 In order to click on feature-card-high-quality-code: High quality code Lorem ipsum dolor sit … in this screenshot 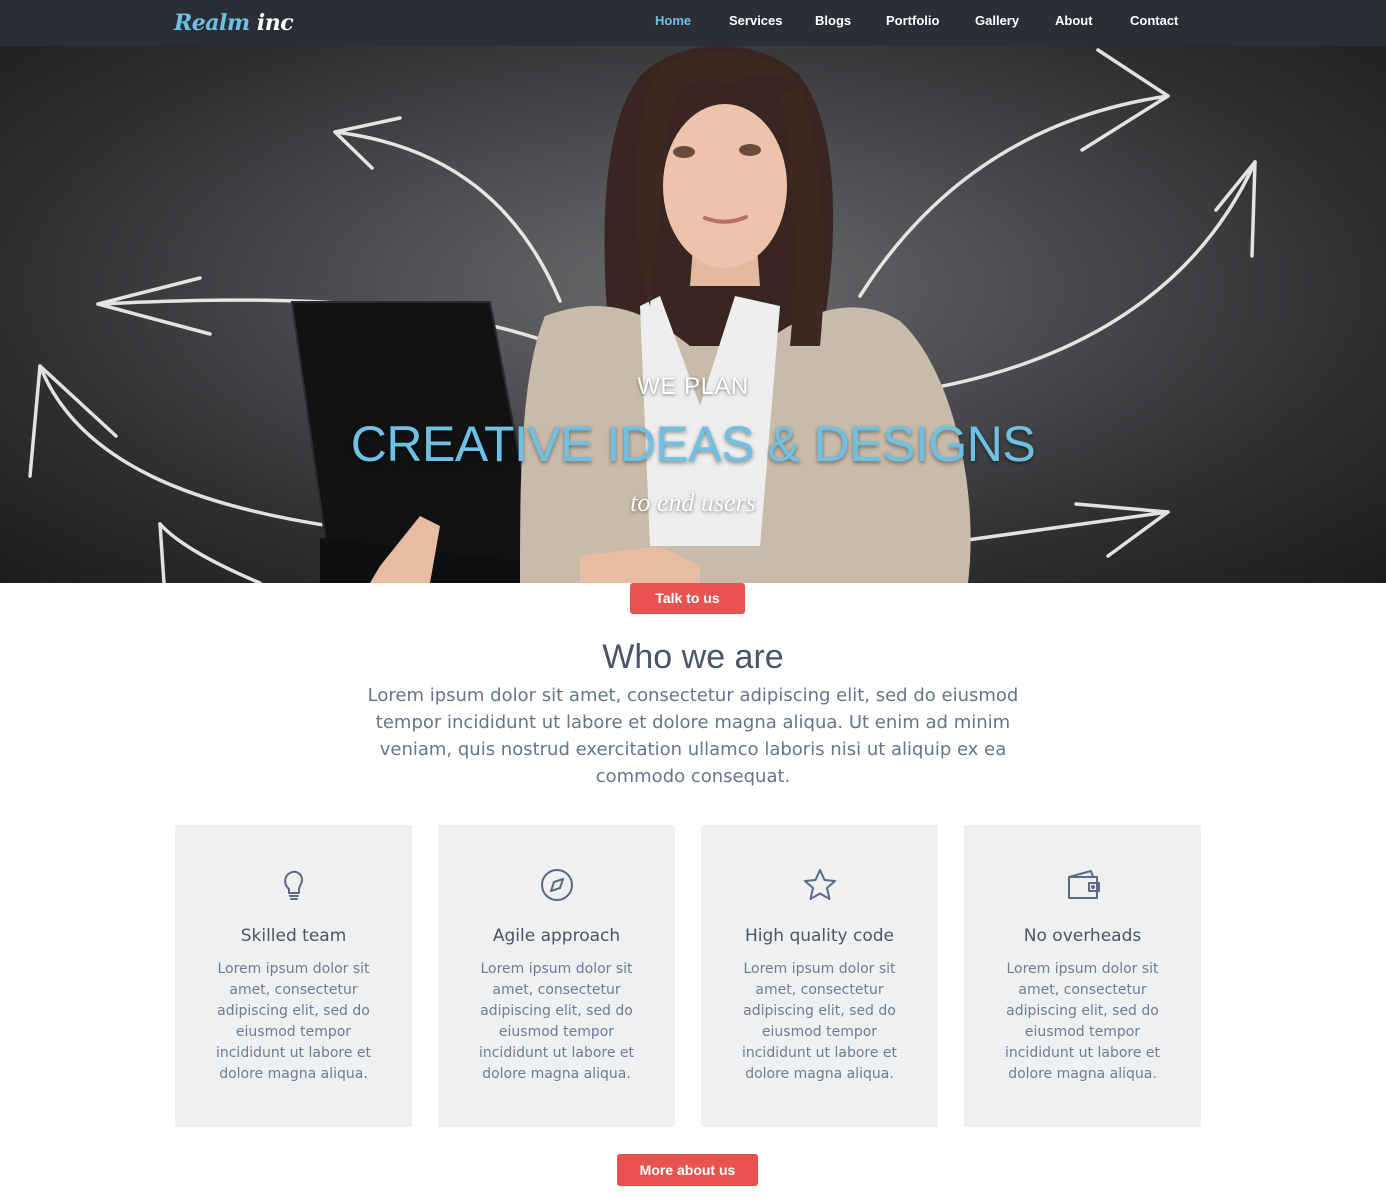, I will do `click(819, 976)`.